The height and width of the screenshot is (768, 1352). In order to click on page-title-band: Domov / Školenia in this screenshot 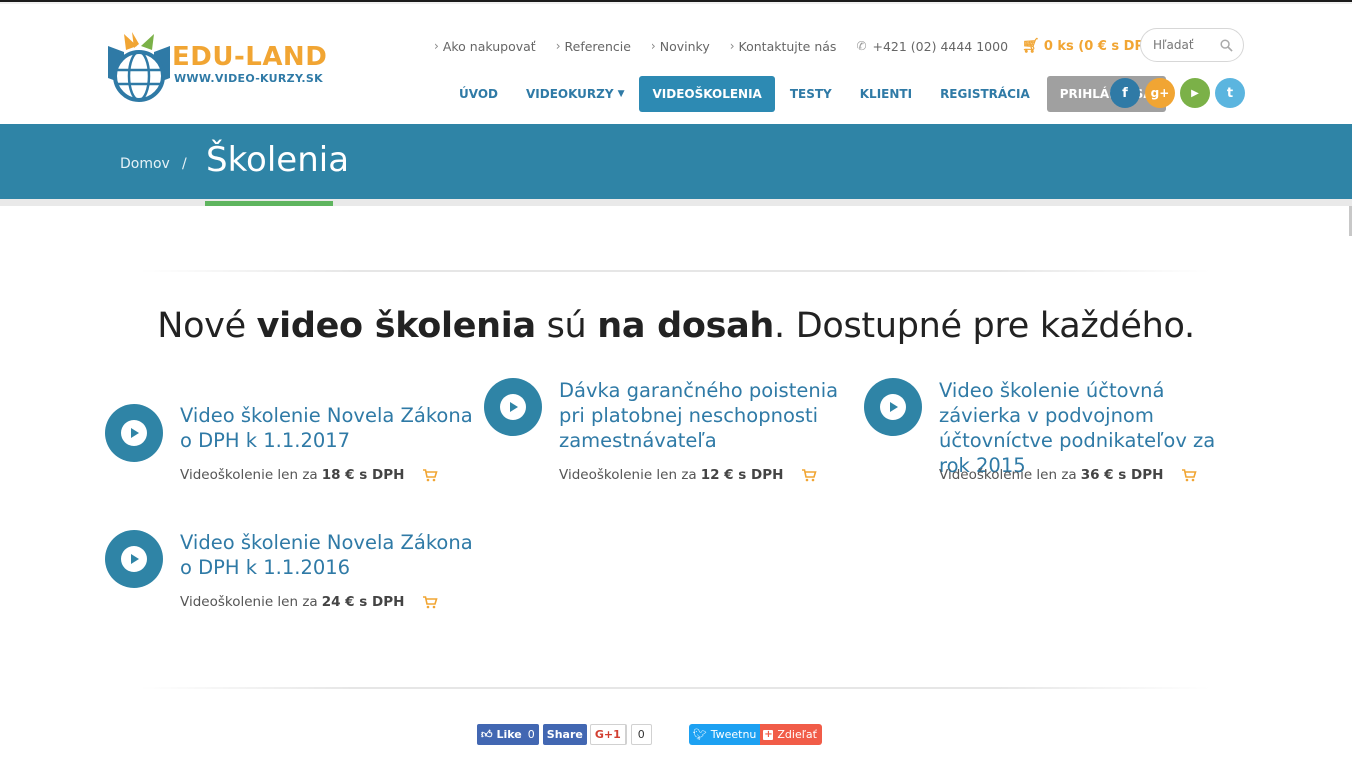, I will do `click(676, 161)`.